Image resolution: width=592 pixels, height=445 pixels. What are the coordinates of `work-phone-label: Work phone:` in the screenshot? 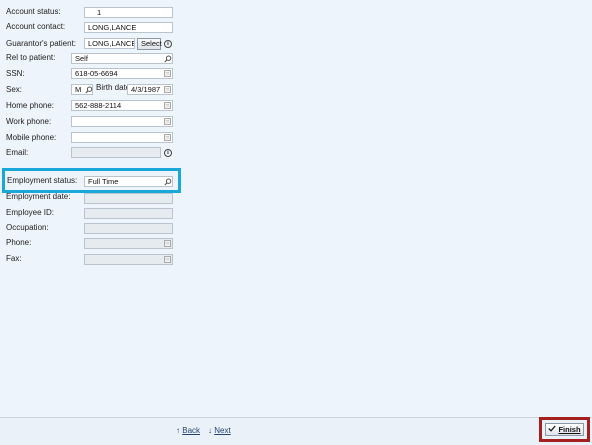 It's located at (29, 121).